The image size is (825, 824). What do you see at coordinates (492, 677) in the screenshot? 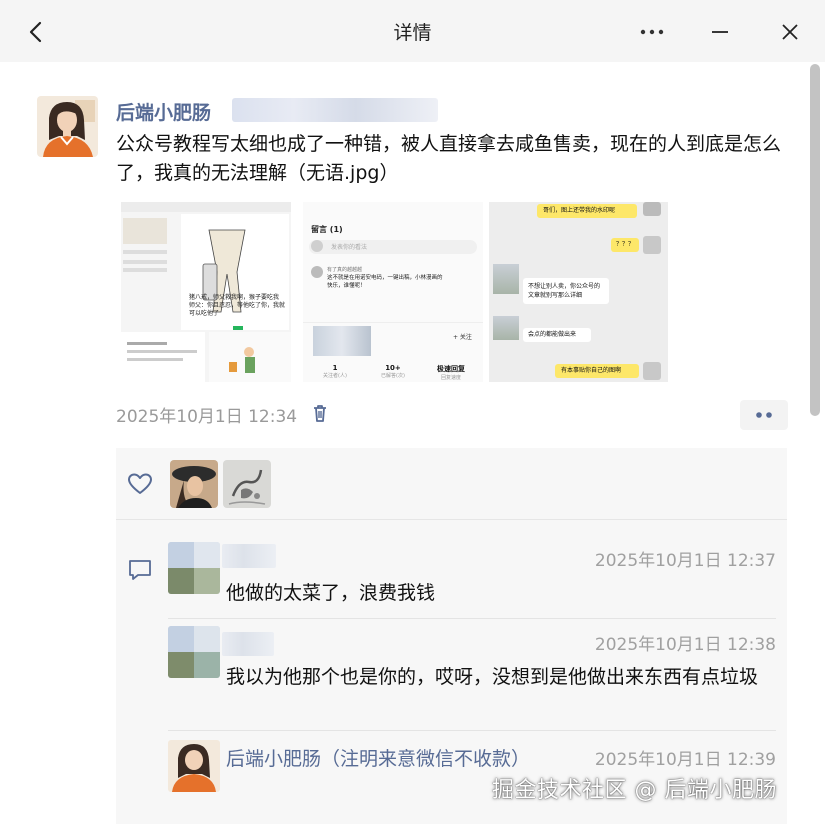
I see `comment-2-text: 我以为他那个也是你的，哎呀，没想到是他做出来东西有点垃圾` at bounding box center [492, 677].